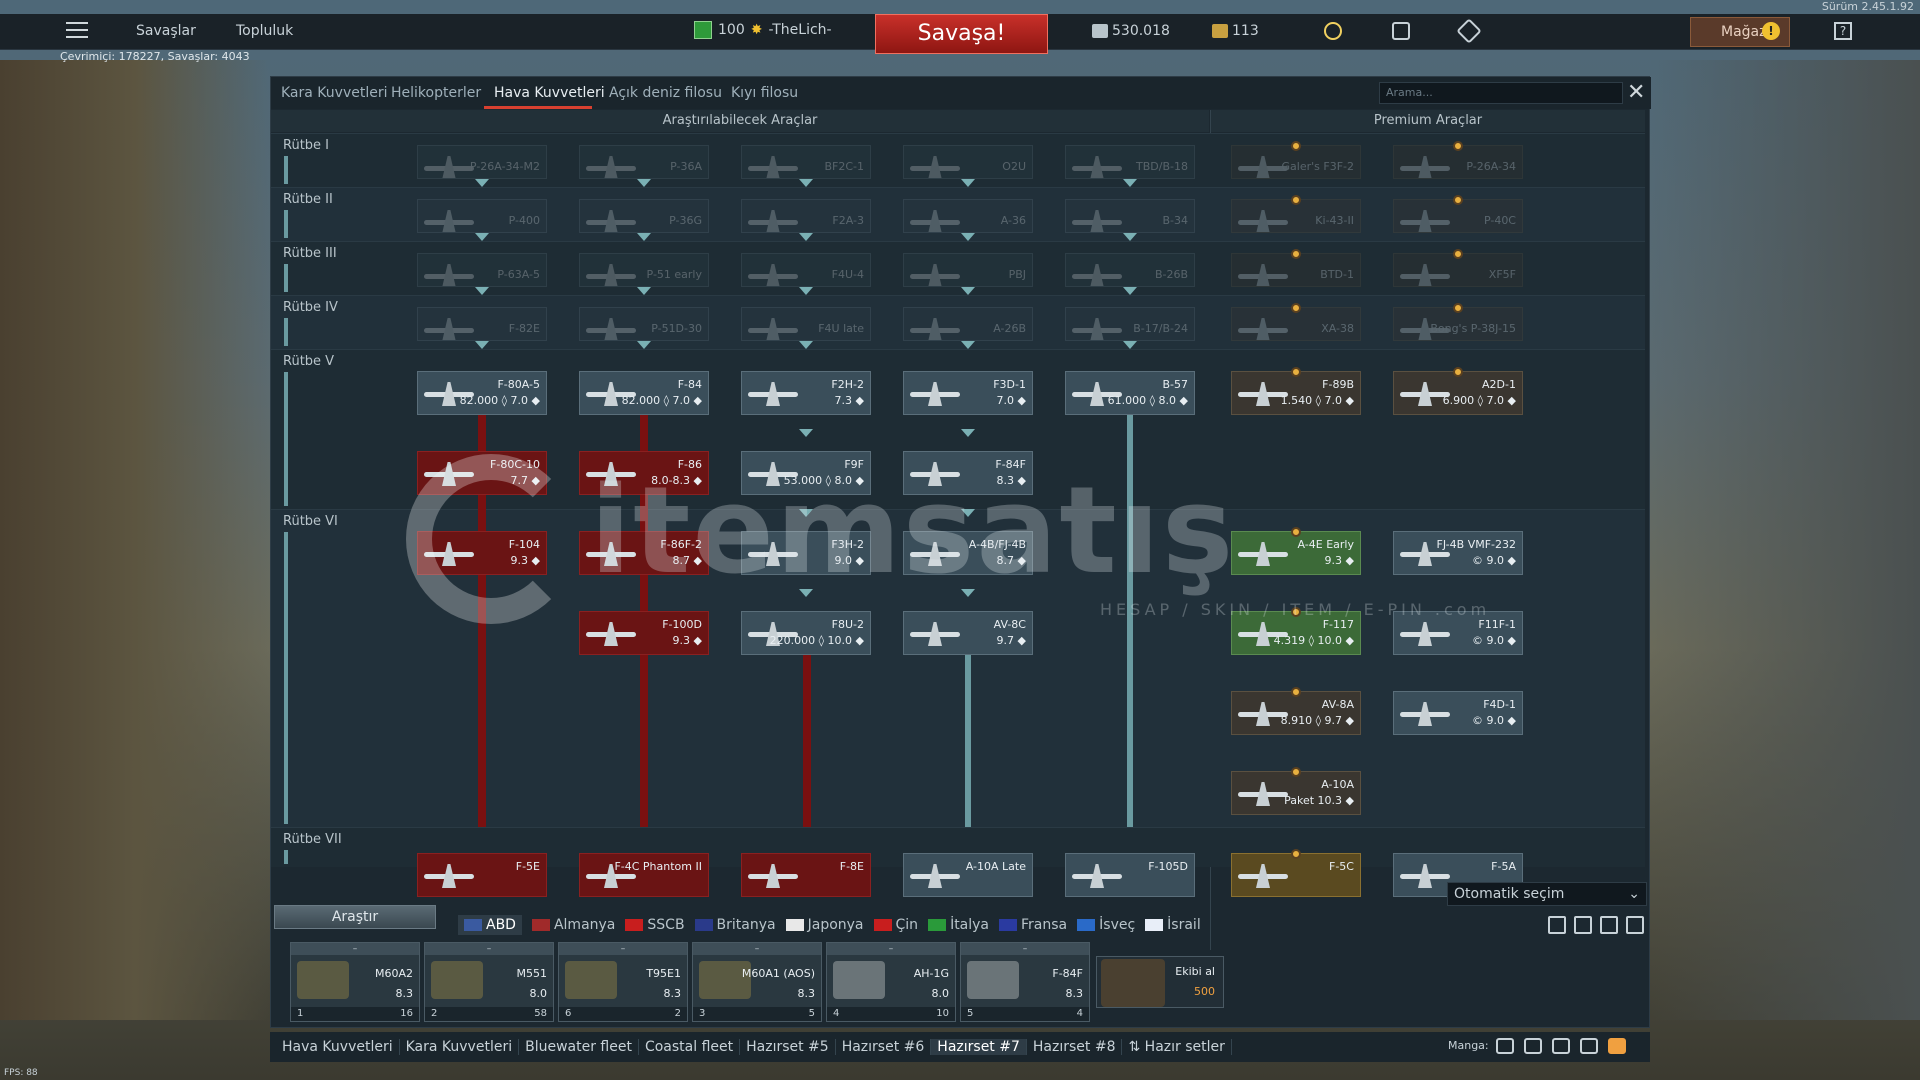 This screenshot has width=1920, height=1080. What do you see at coordinates (690, 1047) in the screenshot?
I see `preset-tab: Coastal fleet` at bounding box center [690, 1047].